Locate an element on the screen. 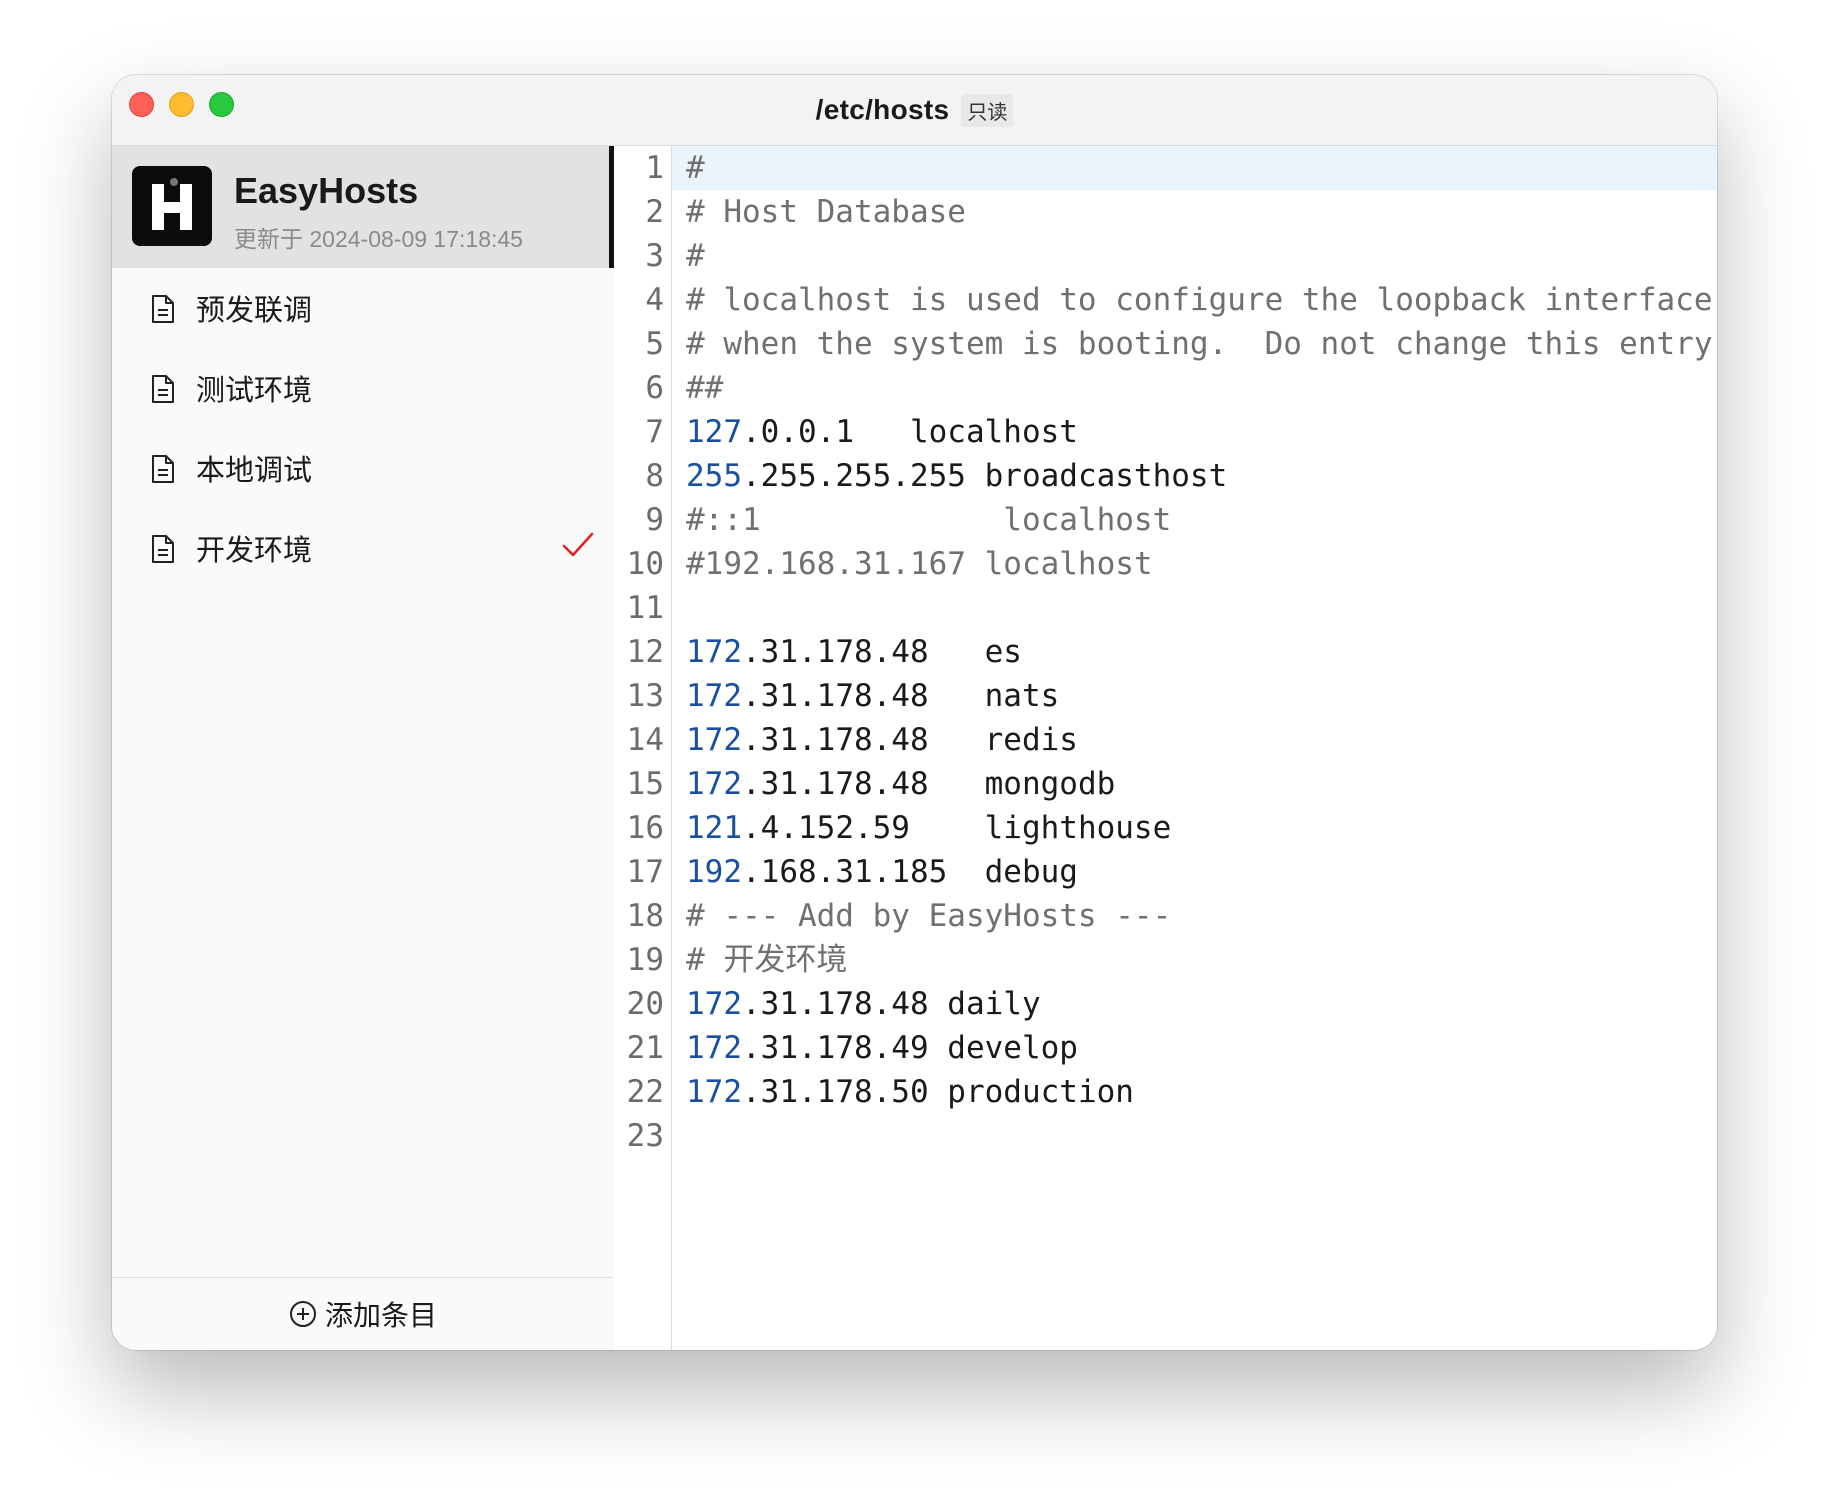 Image resolution: width=1824 pixels, height=1494 pixels. env-item: 预发联调 is located at coordinates (363, 308).